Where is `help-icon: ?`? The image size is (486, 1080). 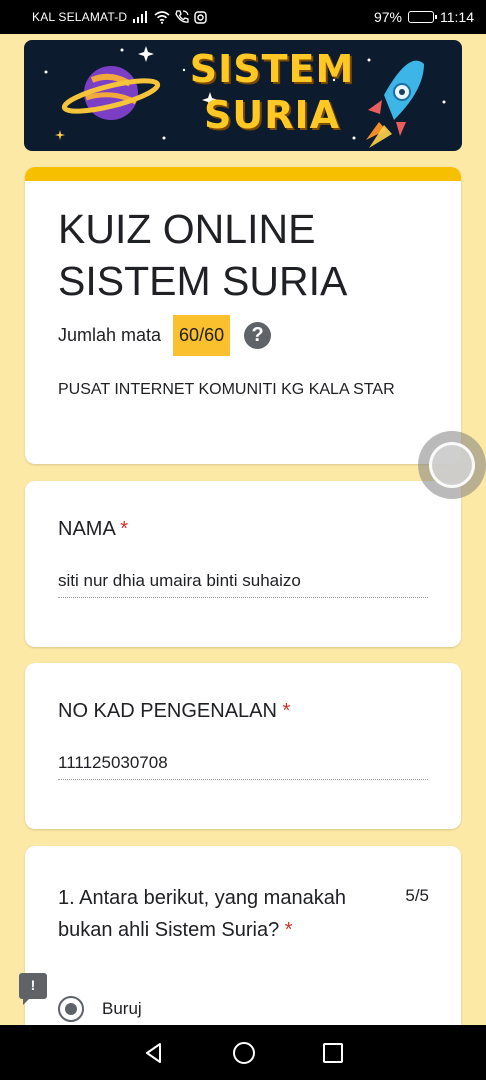 help-icon: ? is located at coordinates (258, 335).